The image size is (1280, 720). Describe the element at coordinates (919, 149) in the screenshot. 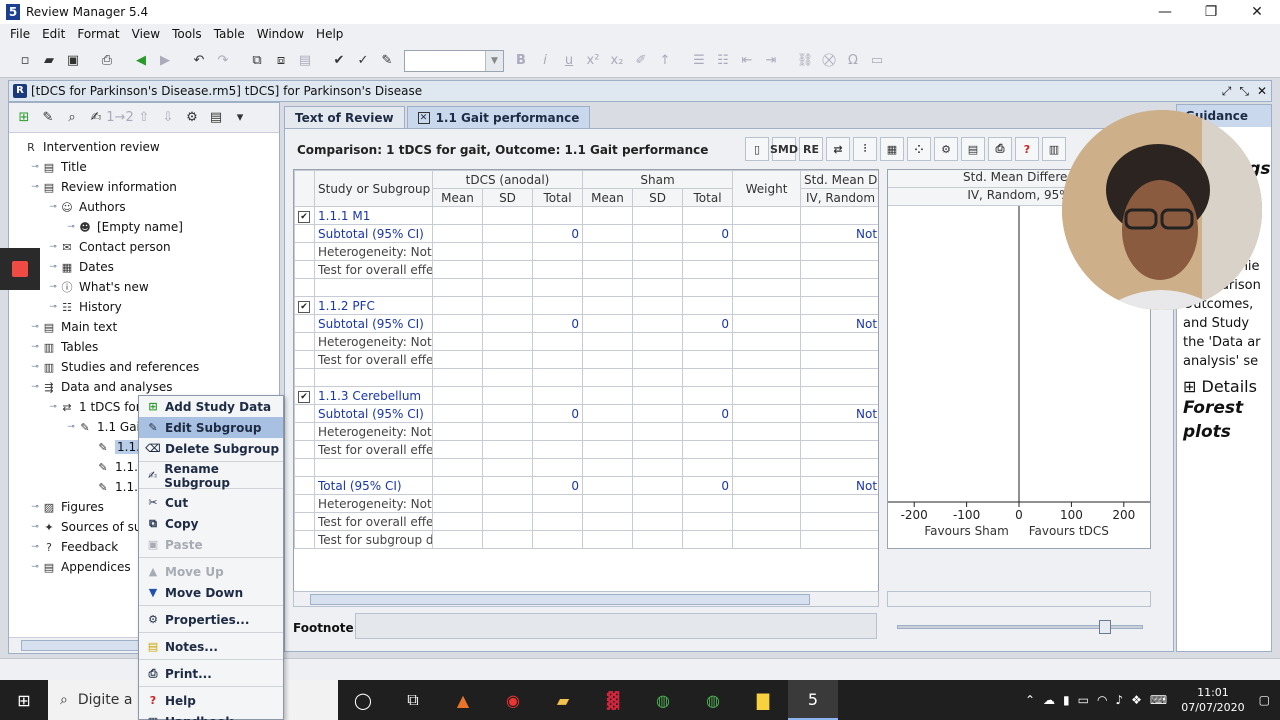

I see `grid-dots-icon: ⁘` at that location.